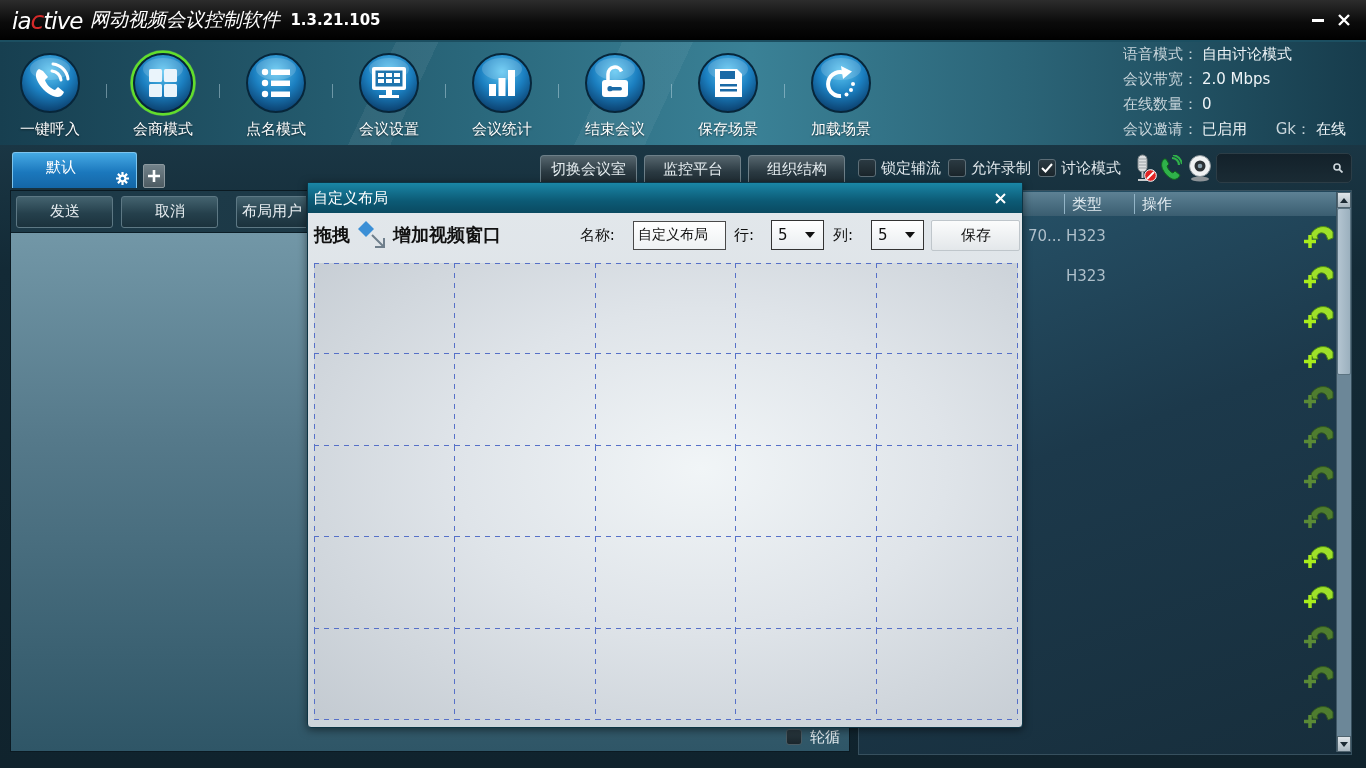  Describe the element at coordinates (1161, 79) in the screenshot. I see `status-label: 会议带宽：` at that location.